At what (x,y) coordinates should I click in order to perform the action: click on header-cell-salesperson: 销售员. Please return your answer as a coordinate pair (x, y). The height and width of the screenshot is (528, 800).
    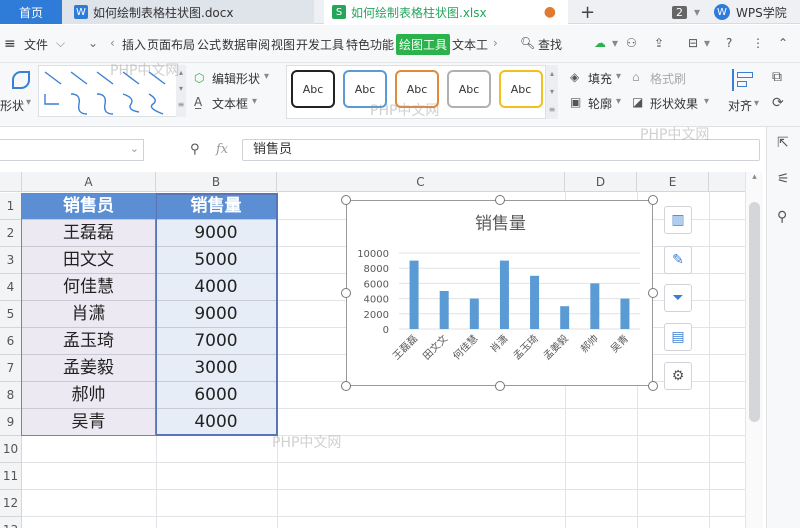
    Looking at the image, I should click on (89, 206).